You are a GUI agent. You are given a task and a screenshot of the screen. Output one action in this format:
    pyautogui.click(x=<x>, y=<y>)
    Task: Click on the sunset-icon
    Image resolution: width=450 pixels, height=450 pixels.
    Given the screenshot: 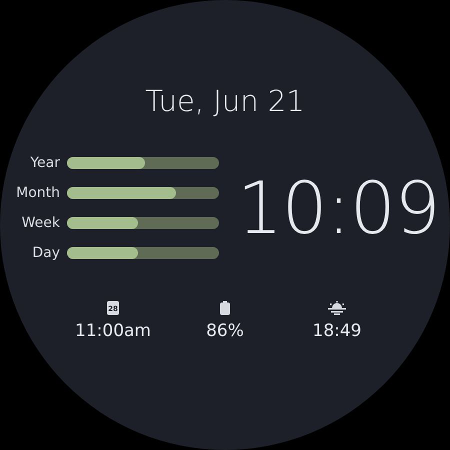 What is the action you would take?
    pyautogui.click(x=337, y=308)
    